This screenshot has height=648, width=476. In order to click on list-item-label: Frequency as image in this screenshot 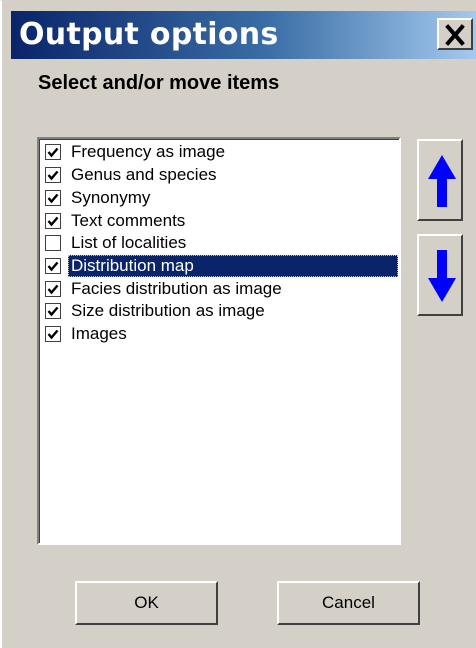, I will do `click(148, 151)`.